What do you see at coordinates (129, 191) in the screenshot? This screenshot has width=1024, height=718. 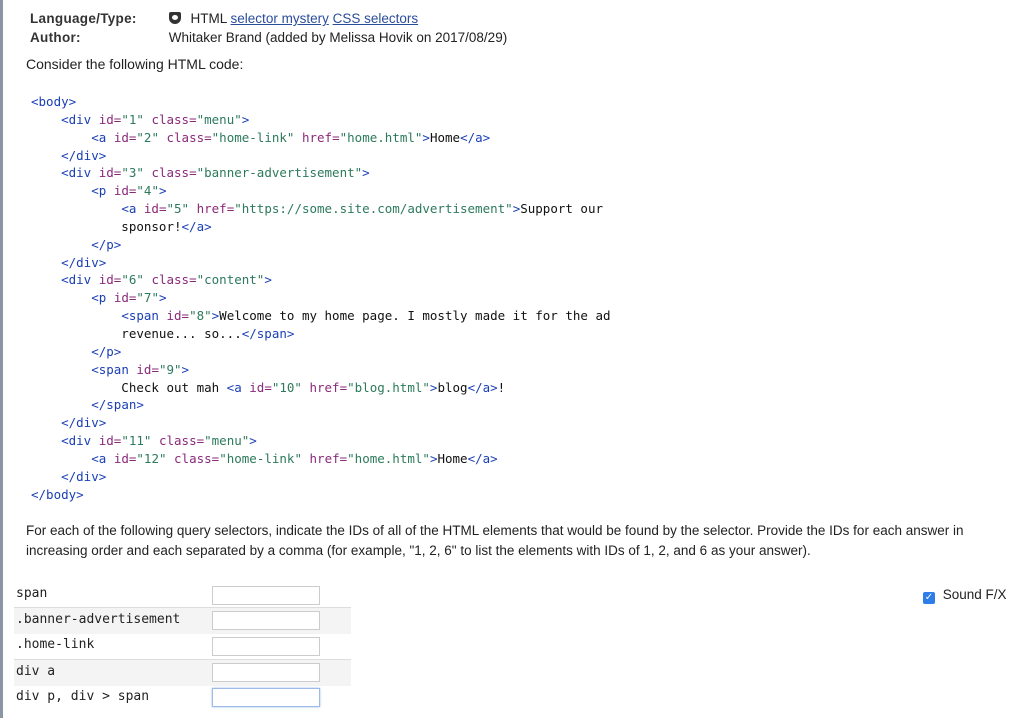 I see `code-line: <p id="4">` at bounding box center [129, 191].